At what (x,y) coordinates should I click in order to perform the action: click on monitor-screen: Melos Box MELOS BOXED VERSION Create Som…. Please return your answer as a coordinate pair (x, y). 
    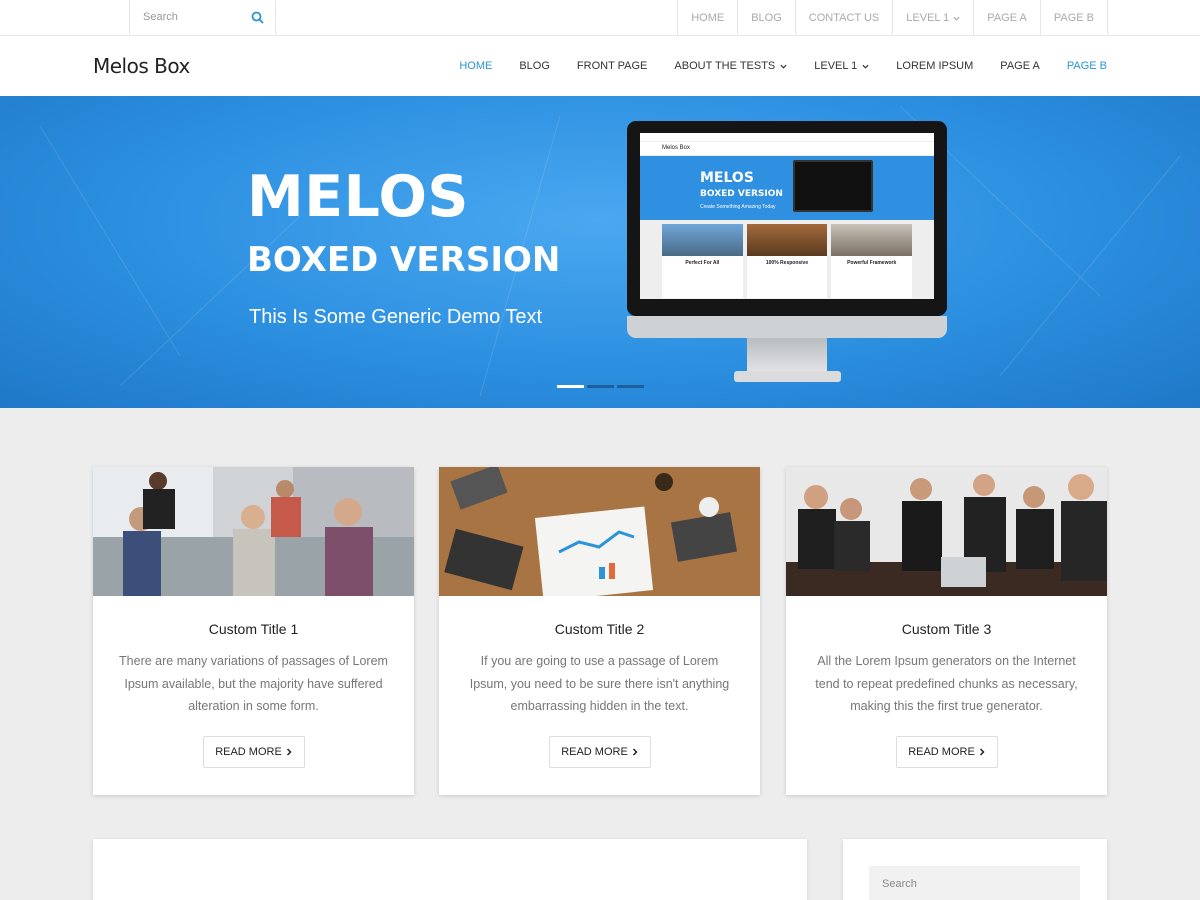
    Looking at the image, I should click on (787, 216).